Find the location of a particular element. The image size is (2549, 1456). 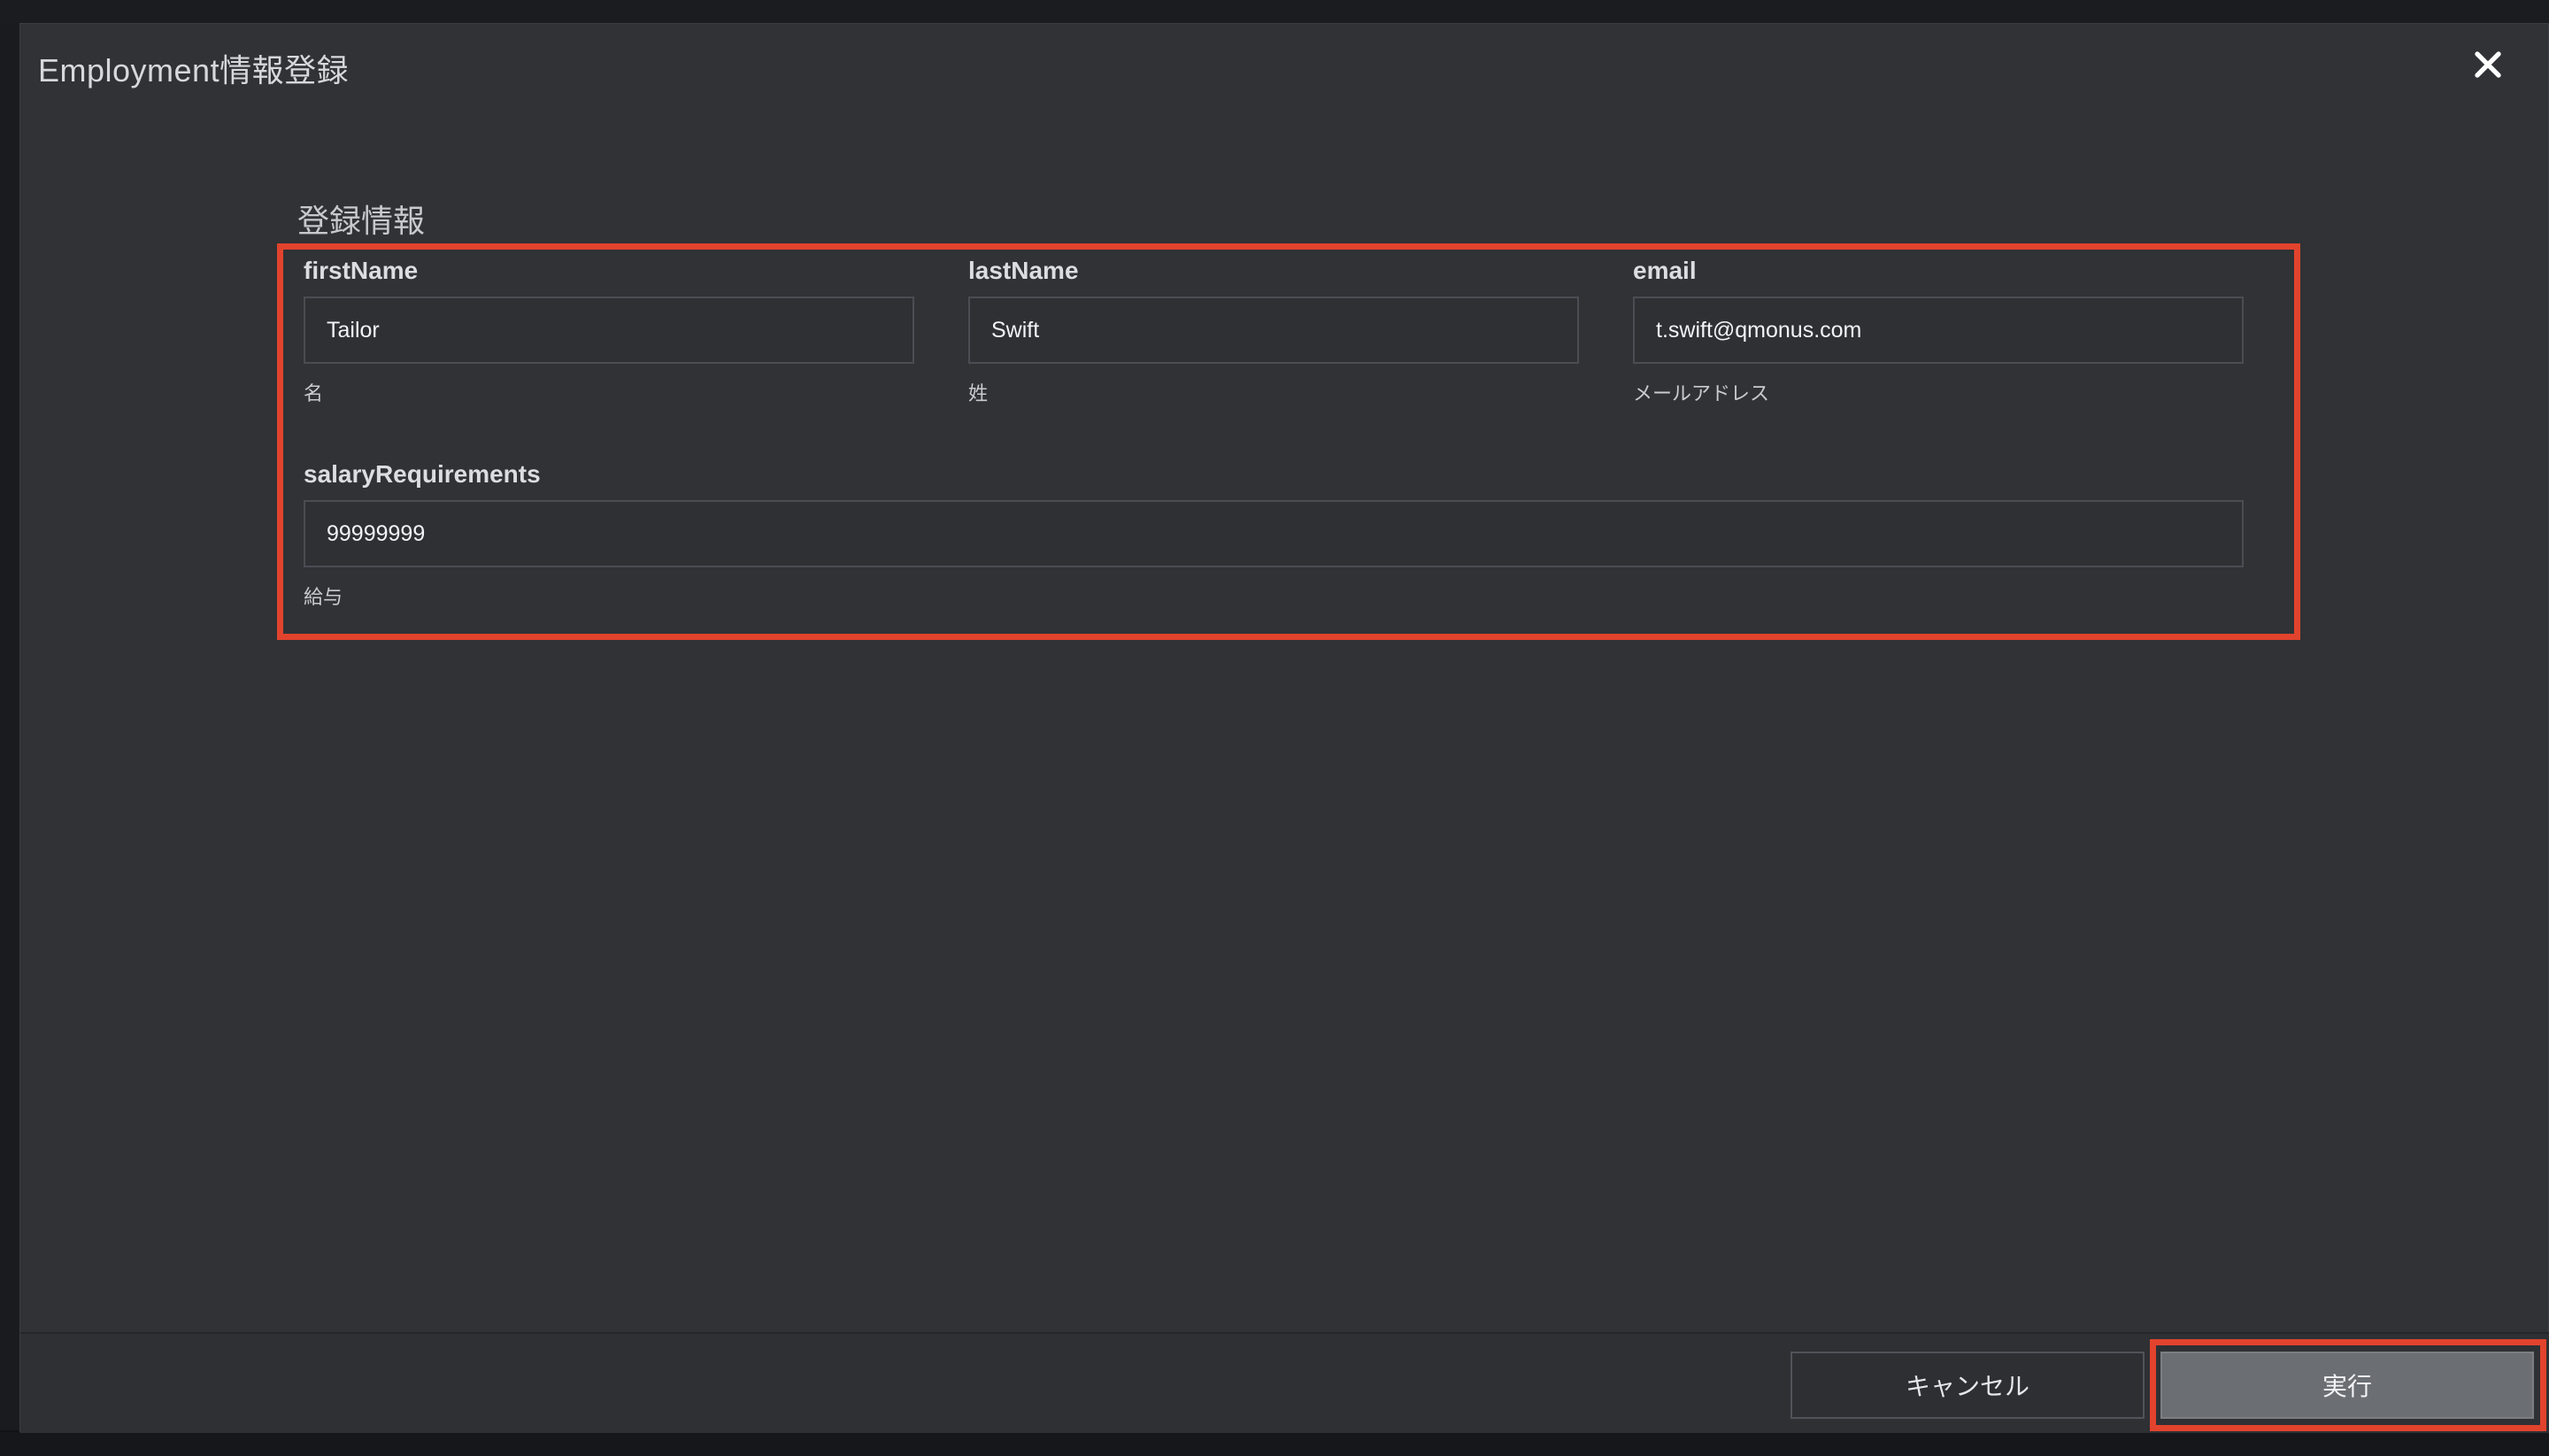

salary-field: salaryRequirements 99999999 給与 is located at coordinates (1274, 534).